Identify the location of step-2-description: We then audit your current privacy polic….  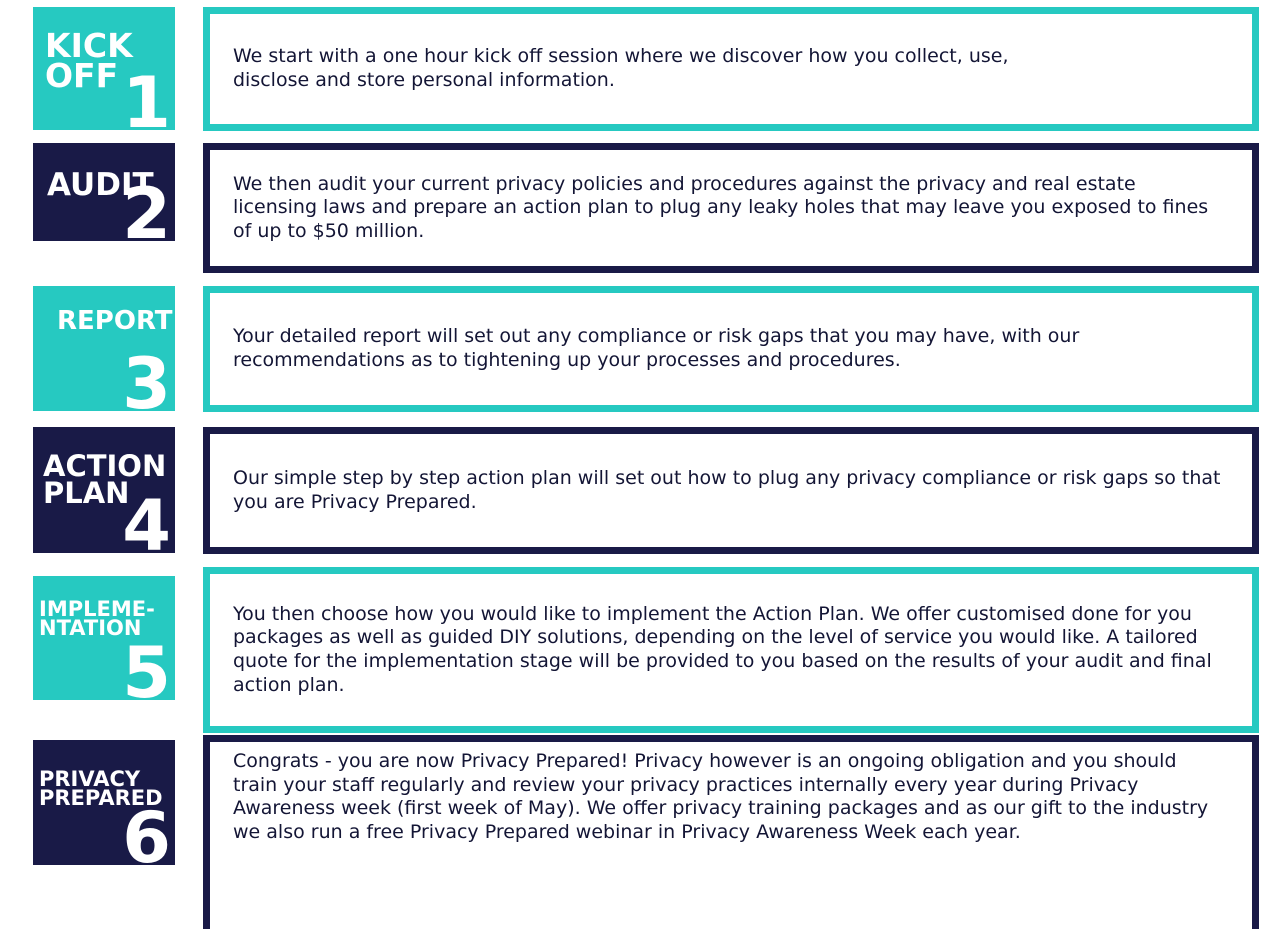
(721, 207).